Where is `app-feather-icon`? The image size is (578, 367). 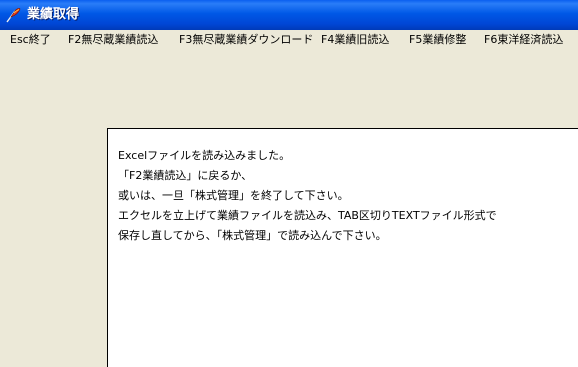
app-feather-icon is located at coordinates (13, 15).